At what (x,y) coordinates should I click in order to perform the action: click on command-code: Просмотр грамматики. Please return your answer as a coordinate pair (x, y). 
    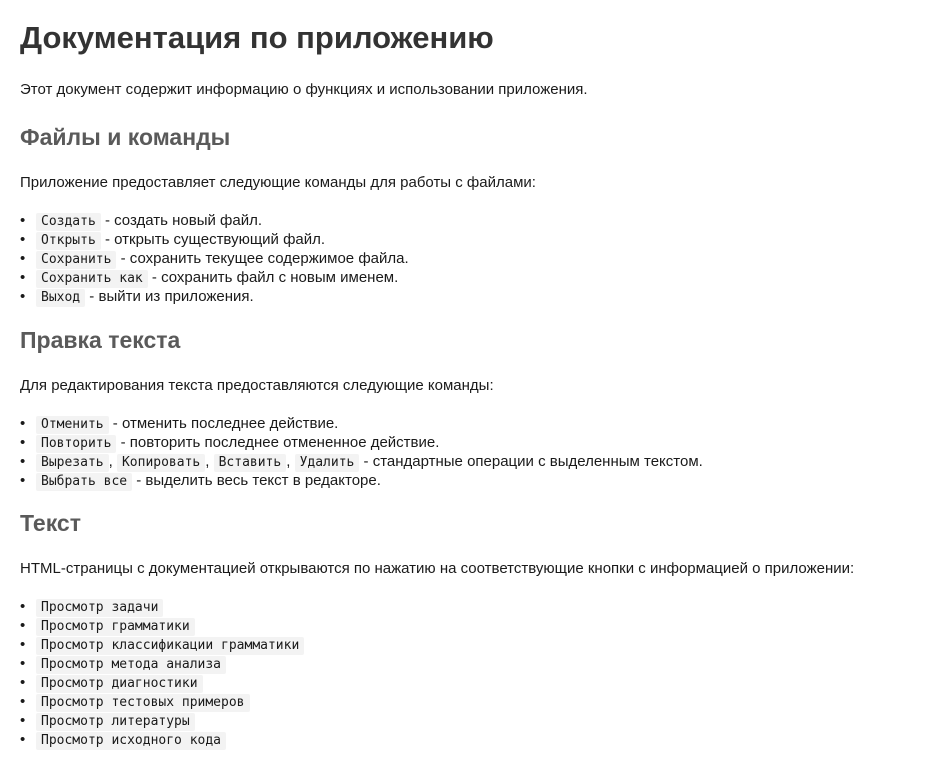
    Looking at the image, I should click on (115, 627).